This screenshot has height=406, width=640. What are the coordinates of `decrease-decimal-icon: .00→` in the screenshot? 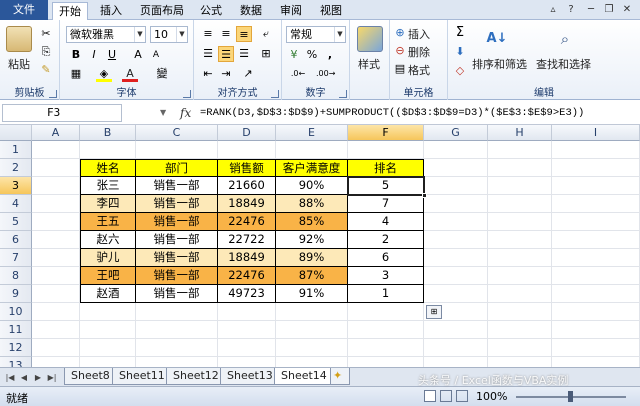 It's located at (325, 74).